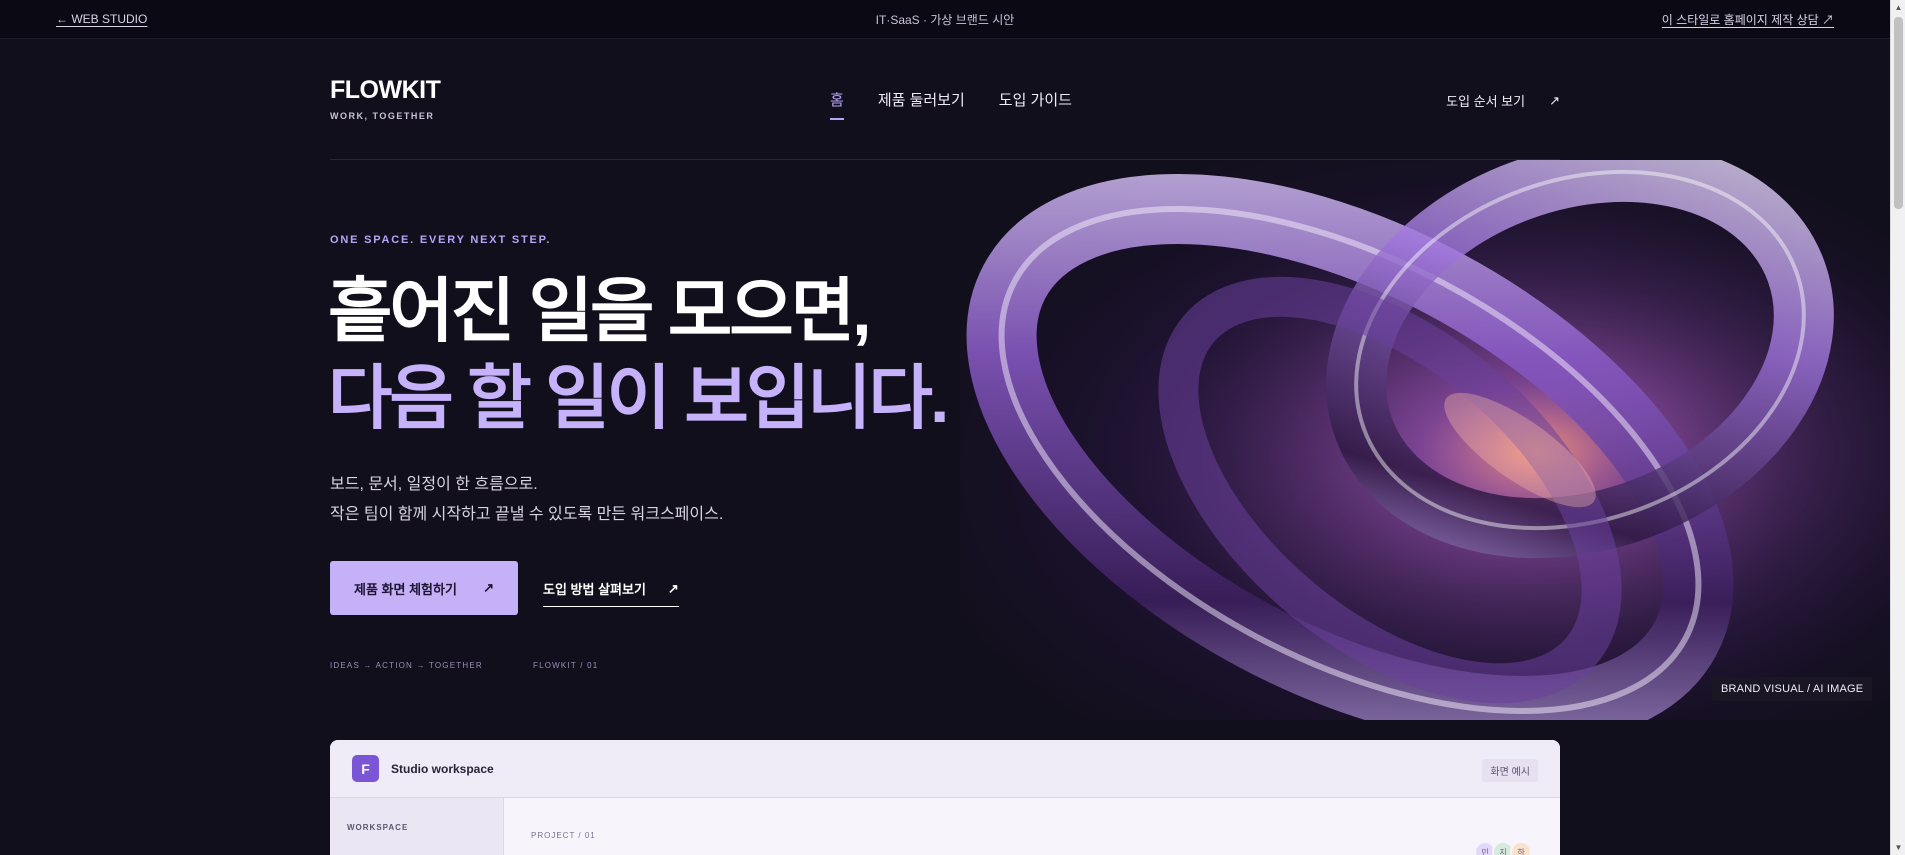  What do you see at coordinates (1486, 101) in the screenshot?
I see `header-cta-label: 도입 순서 보기` at bounding box center [1486, 101].